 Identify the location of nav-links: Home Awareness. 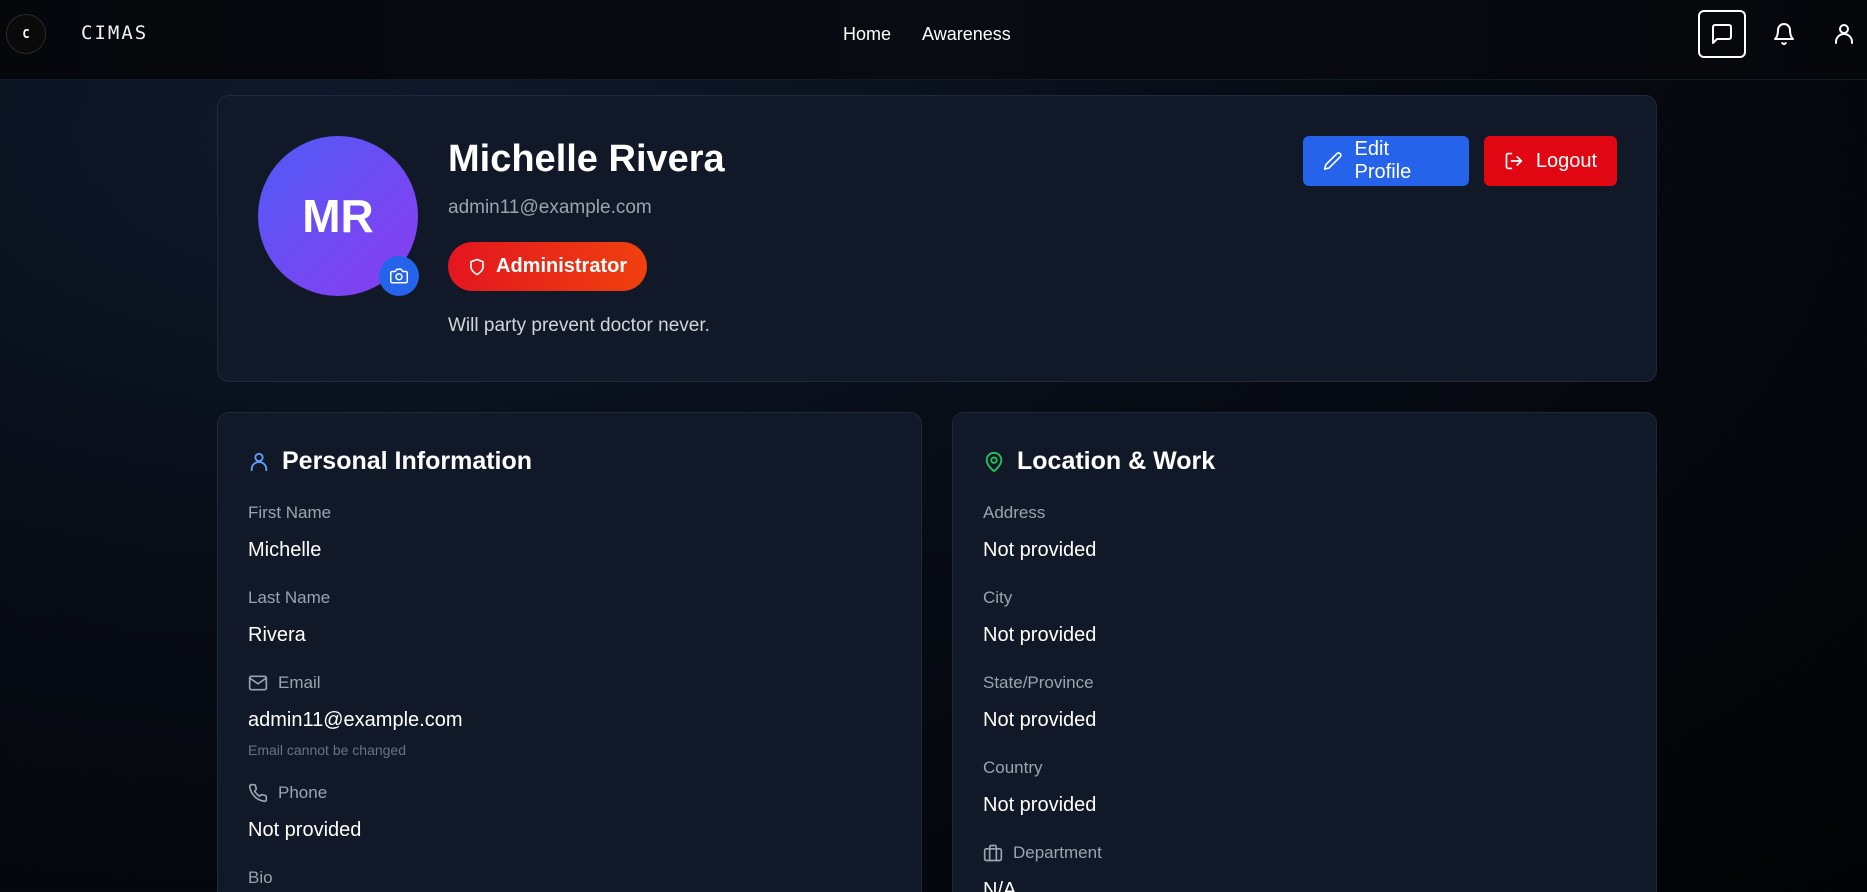
(927, 34).